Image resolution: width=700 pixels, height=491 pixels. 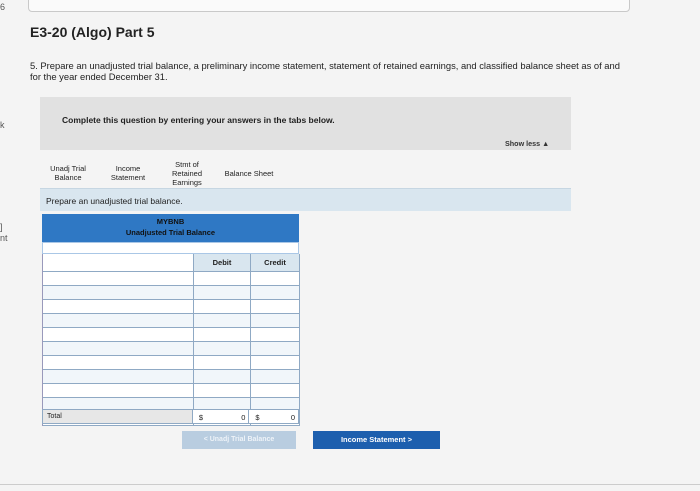 I want to click on tab-label: Income, so click(x=128, y=168).